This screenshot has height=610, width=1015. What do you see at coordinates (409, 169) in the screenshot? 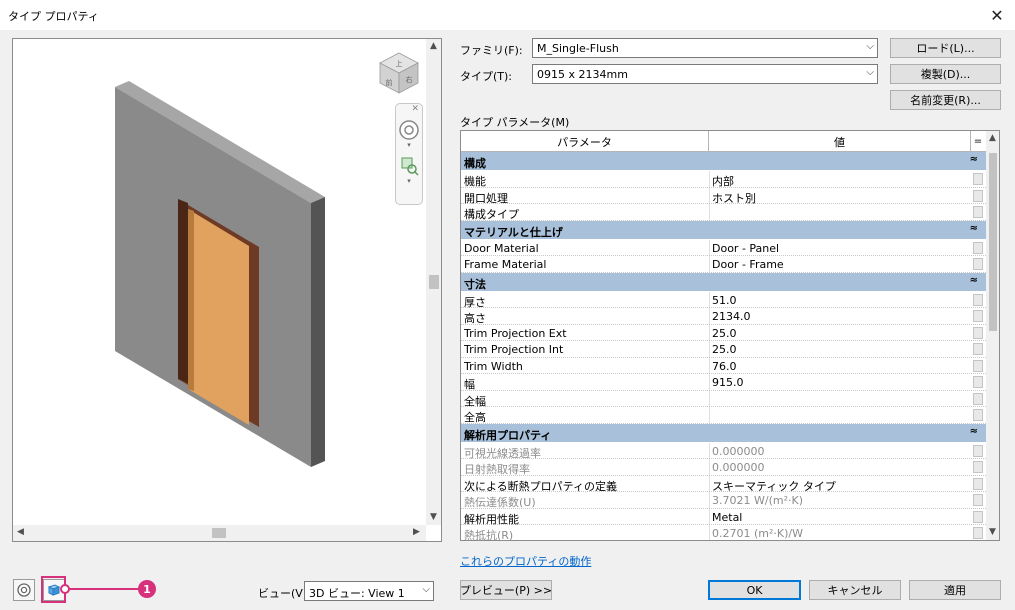
I see `zoom-icon: ▾` at bounding box center [409, 169].